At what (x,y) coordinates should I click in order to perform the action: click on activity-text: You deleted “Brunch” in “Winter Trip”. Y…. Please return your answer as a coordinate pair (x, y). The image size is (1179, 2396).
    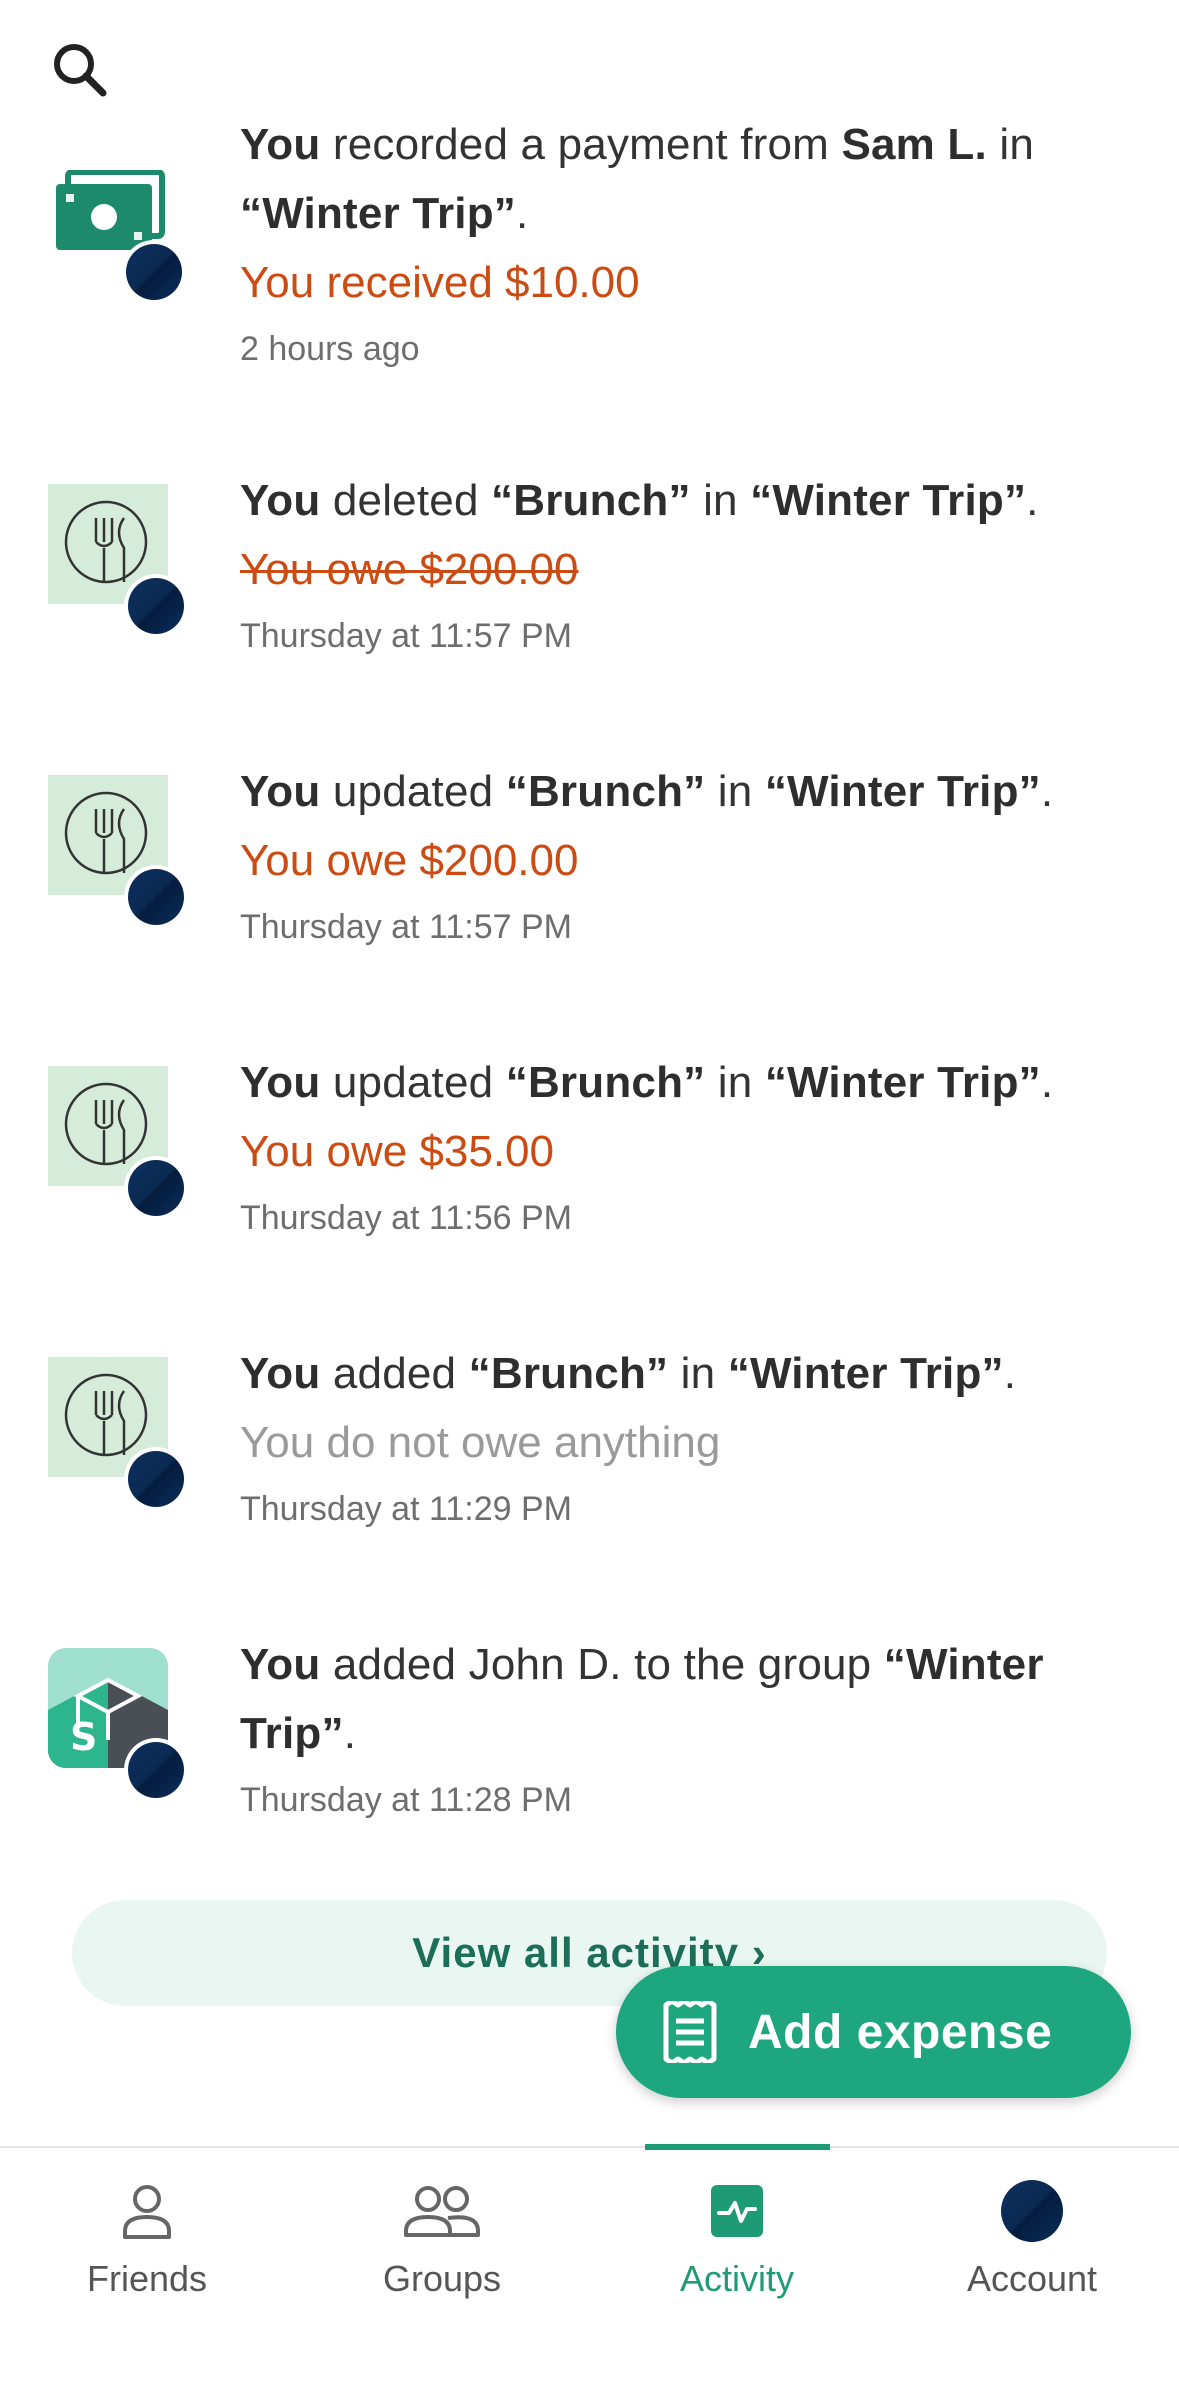
    Looking at the image, I should click on (680, 566).